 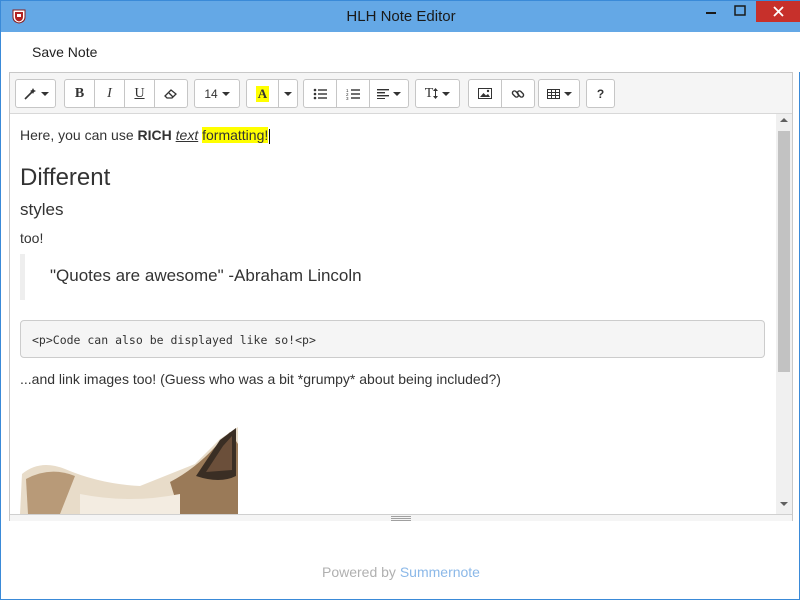 What do you see at coordinates (429, 93) in the screenshot?
I see `text-height-icon: T` at bounding box center [429, 93].